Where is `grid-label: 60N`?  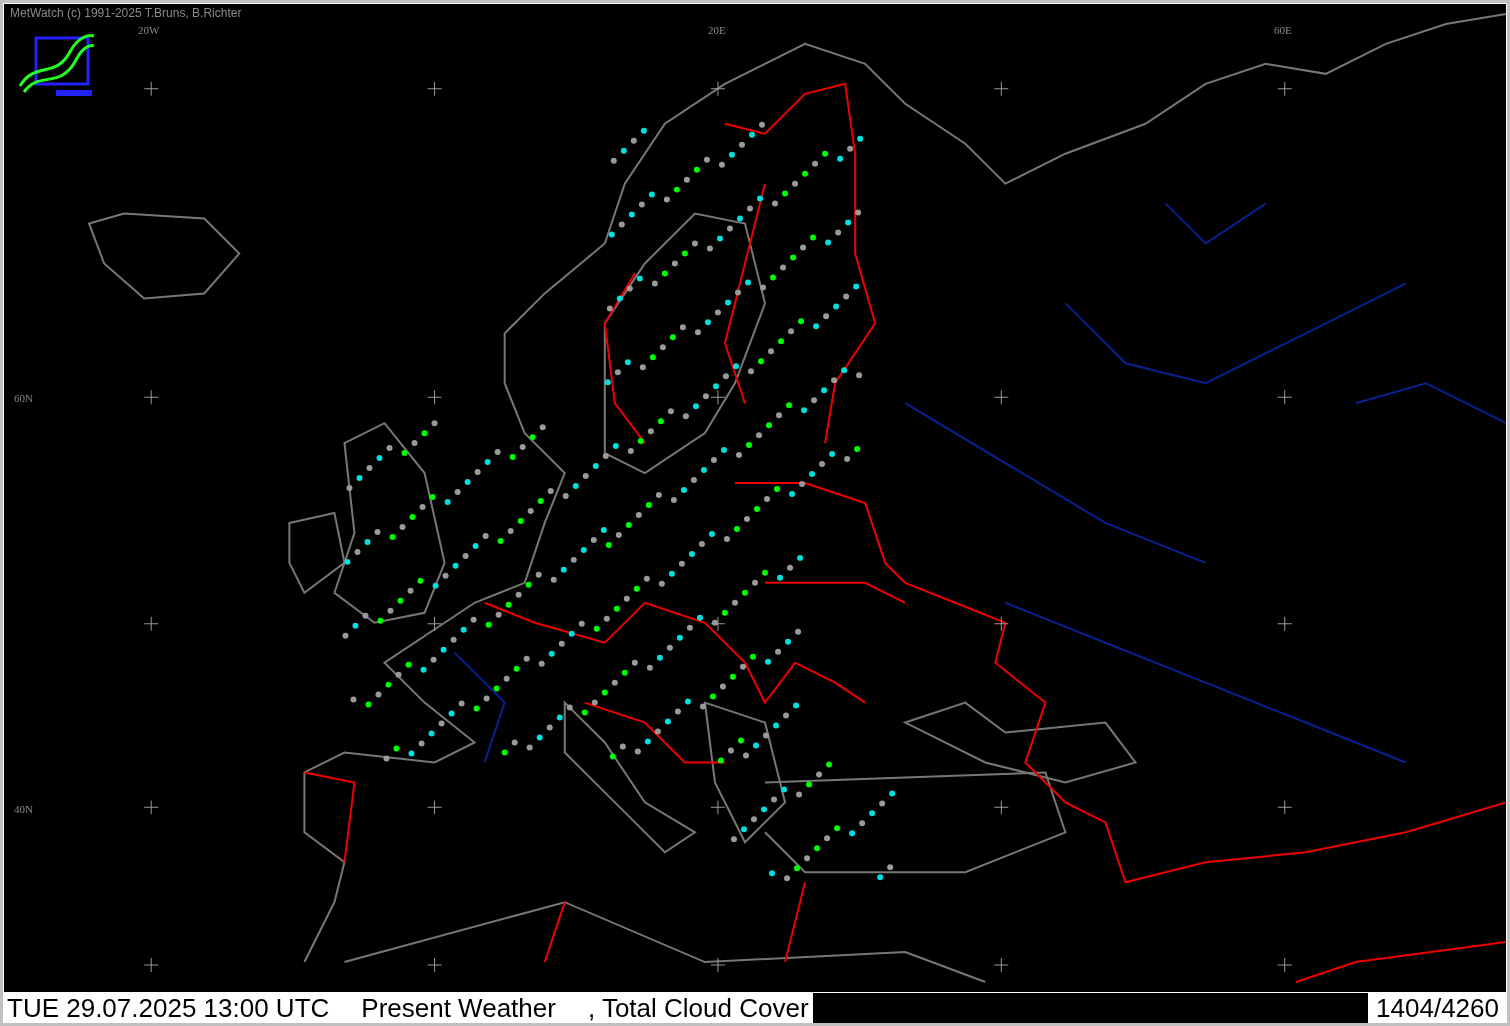 grid-label: 60N is located at coordinates (23, 398).